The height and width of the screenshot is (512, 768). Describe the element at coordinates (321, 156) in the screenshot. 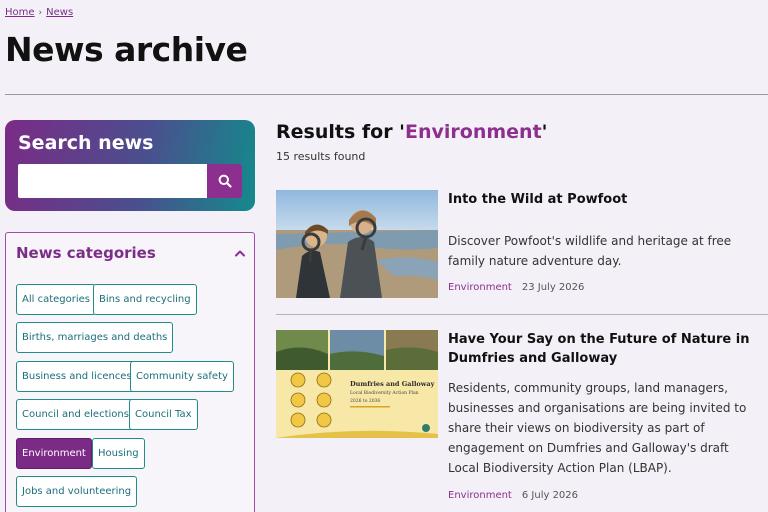

I see `results-count: 15 results found` at that location.